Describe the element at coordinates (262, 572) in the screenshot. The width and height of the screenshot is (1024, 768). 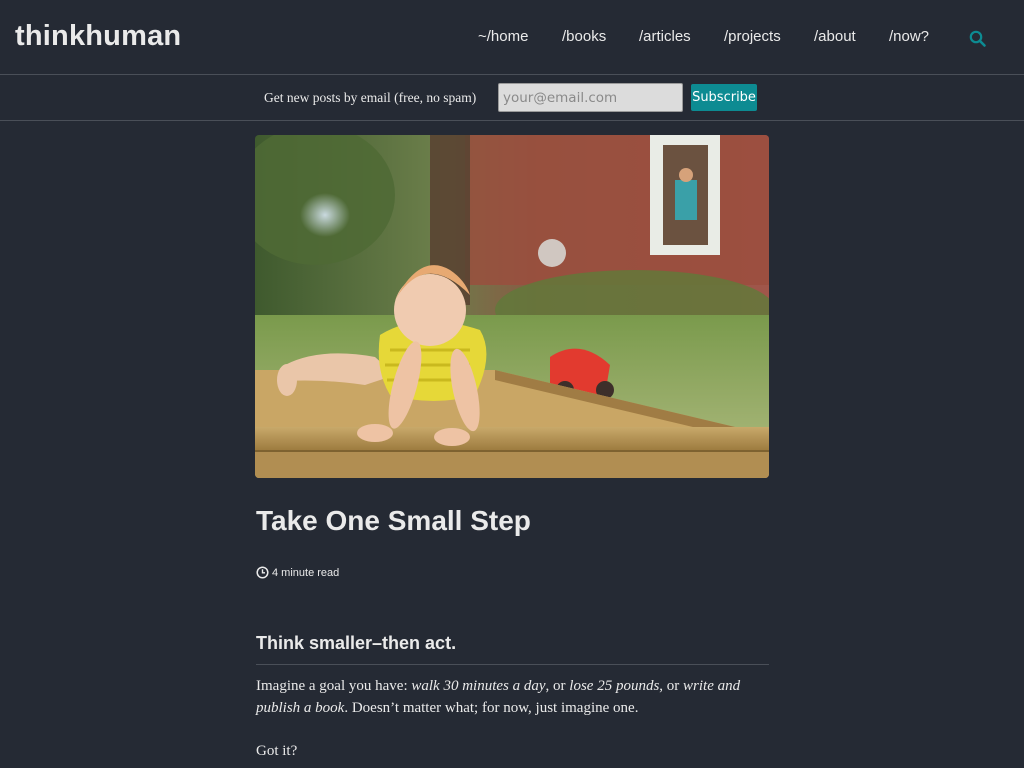
I see `clock-icon` at that location.